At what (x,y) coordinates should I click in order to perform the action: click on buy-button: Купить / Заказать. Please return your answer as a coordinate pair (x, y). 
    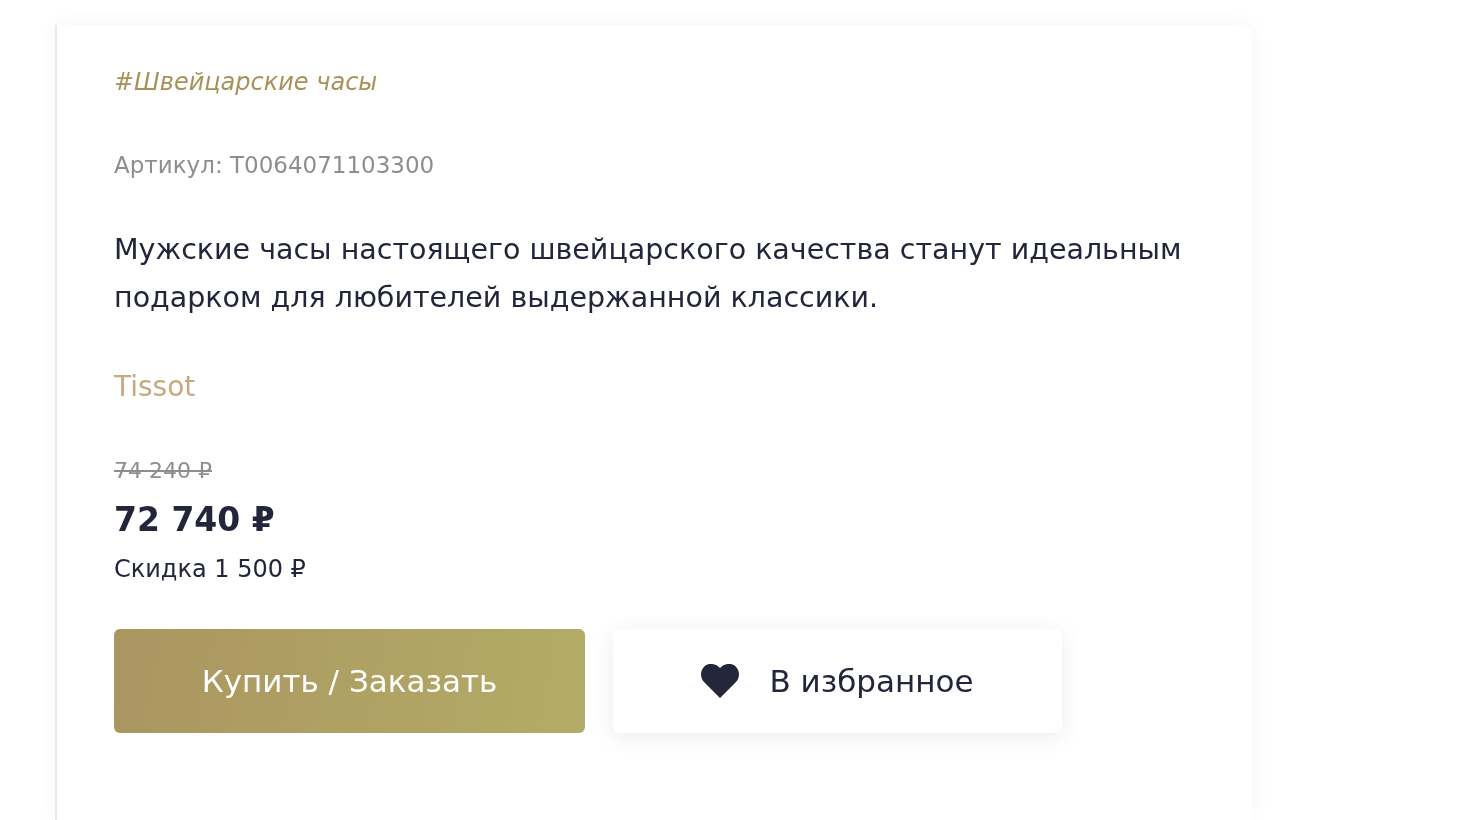
    Looking at the image, I should click on (349, 681).